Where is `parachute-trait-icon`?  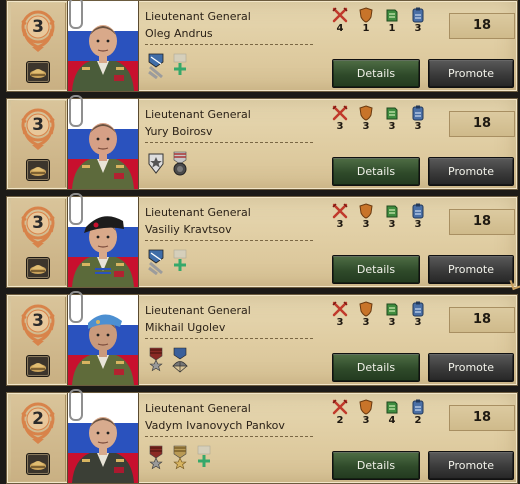
parachute-trait-icon is located at coordinates (180, 360).